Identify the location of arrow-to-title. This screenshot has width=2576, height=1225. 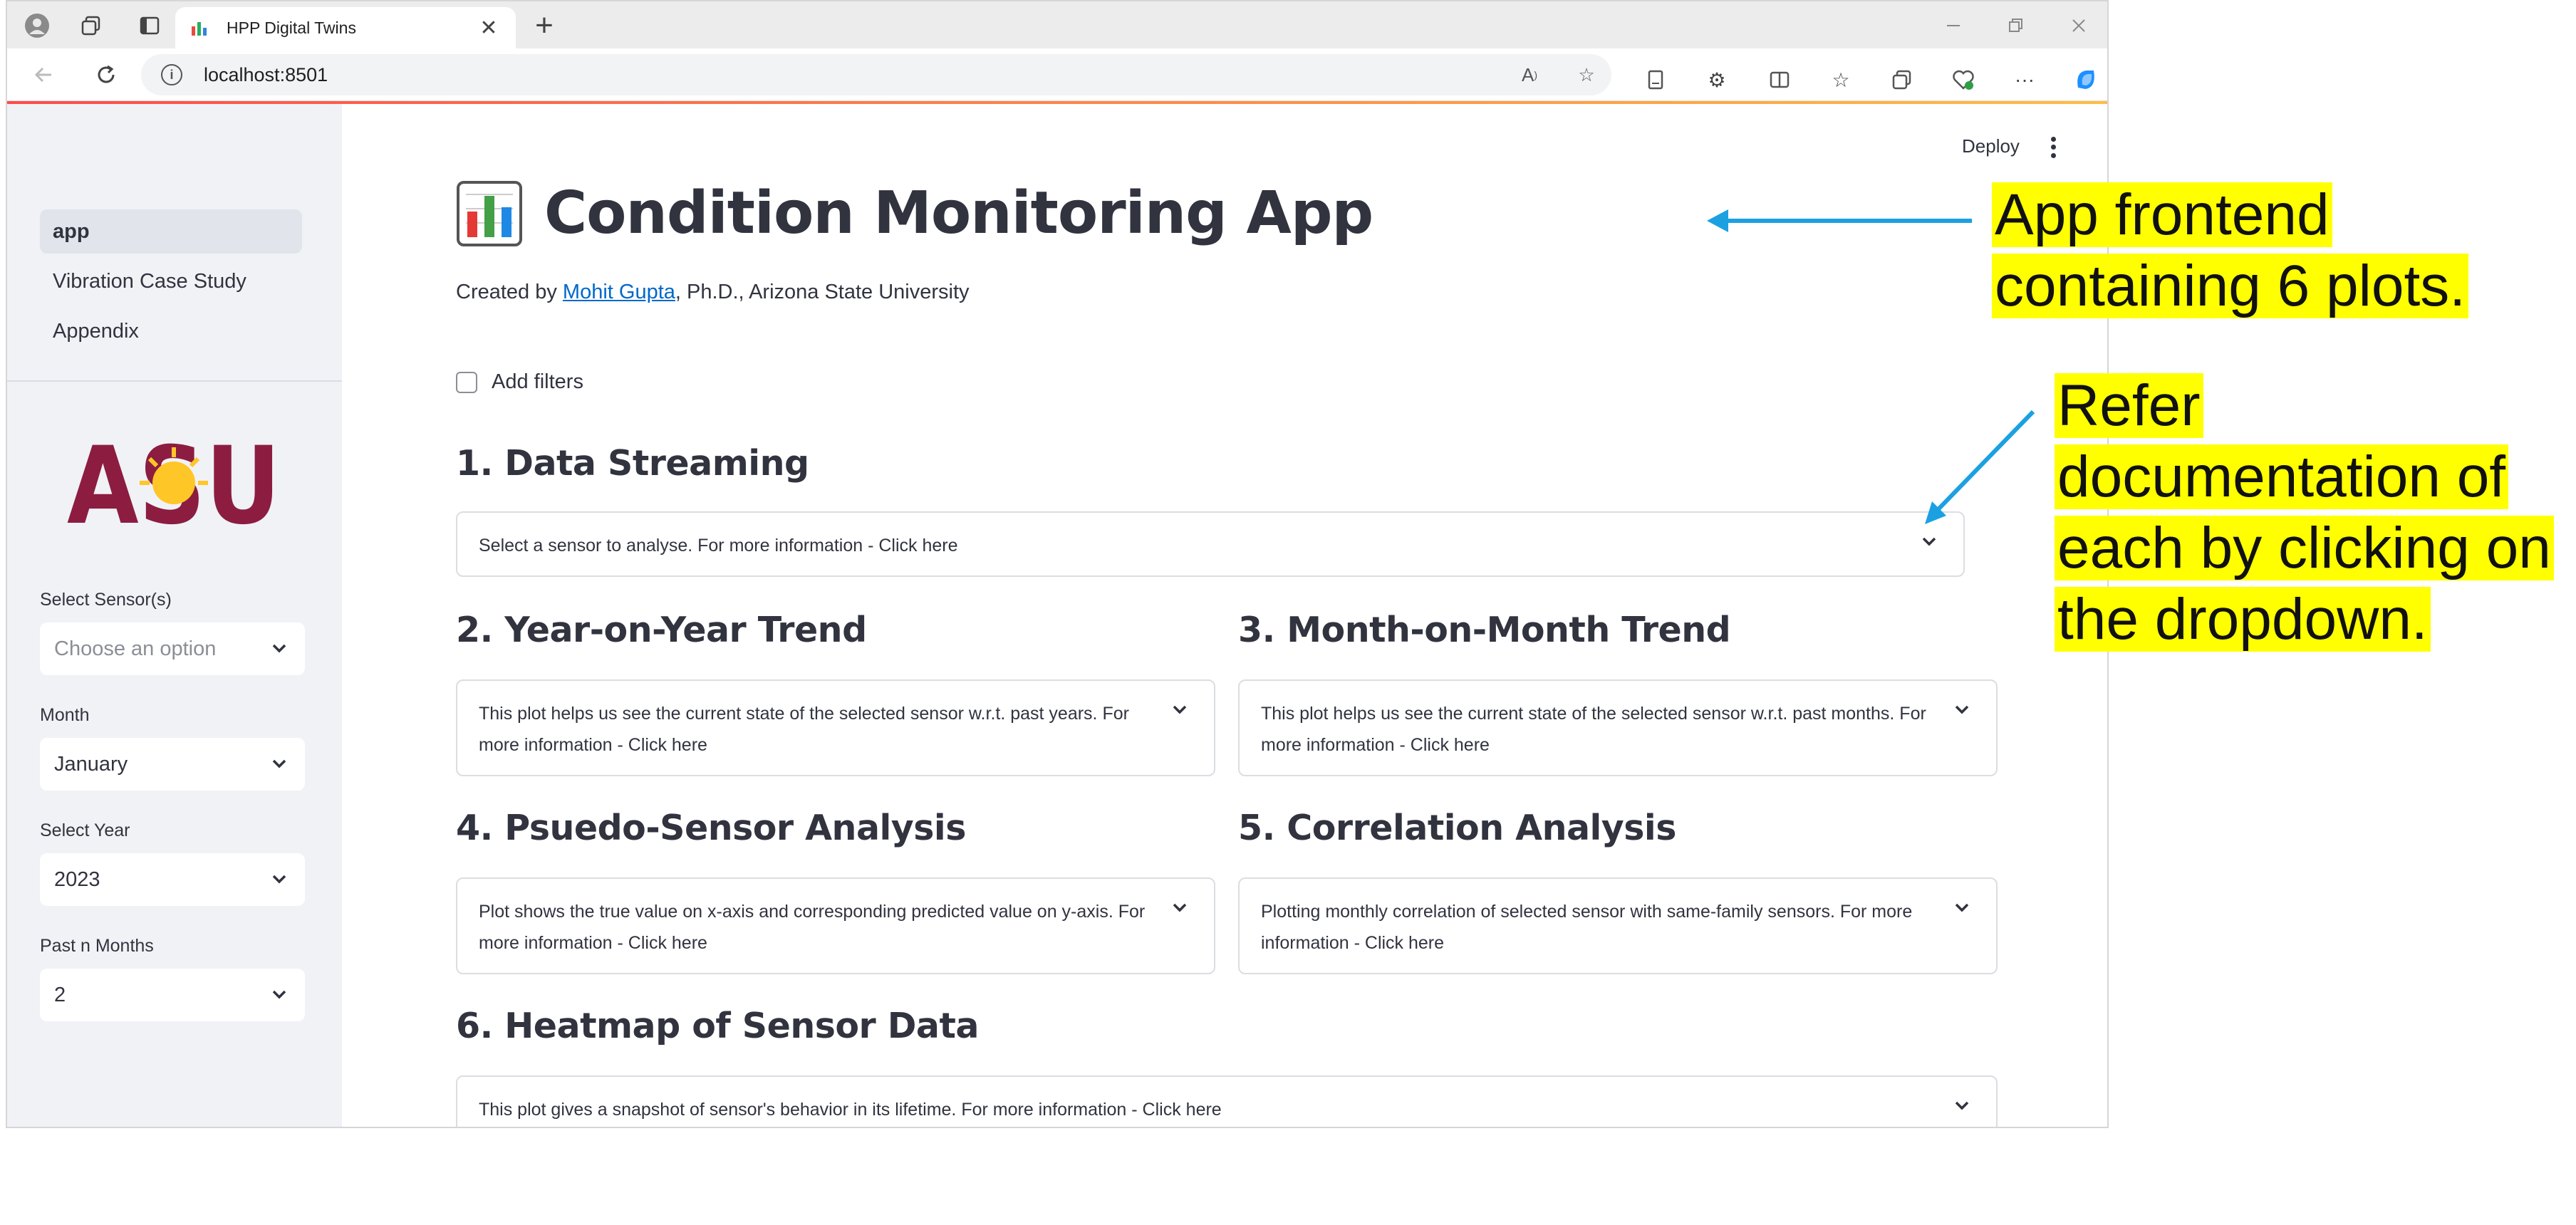
(1839, 220).